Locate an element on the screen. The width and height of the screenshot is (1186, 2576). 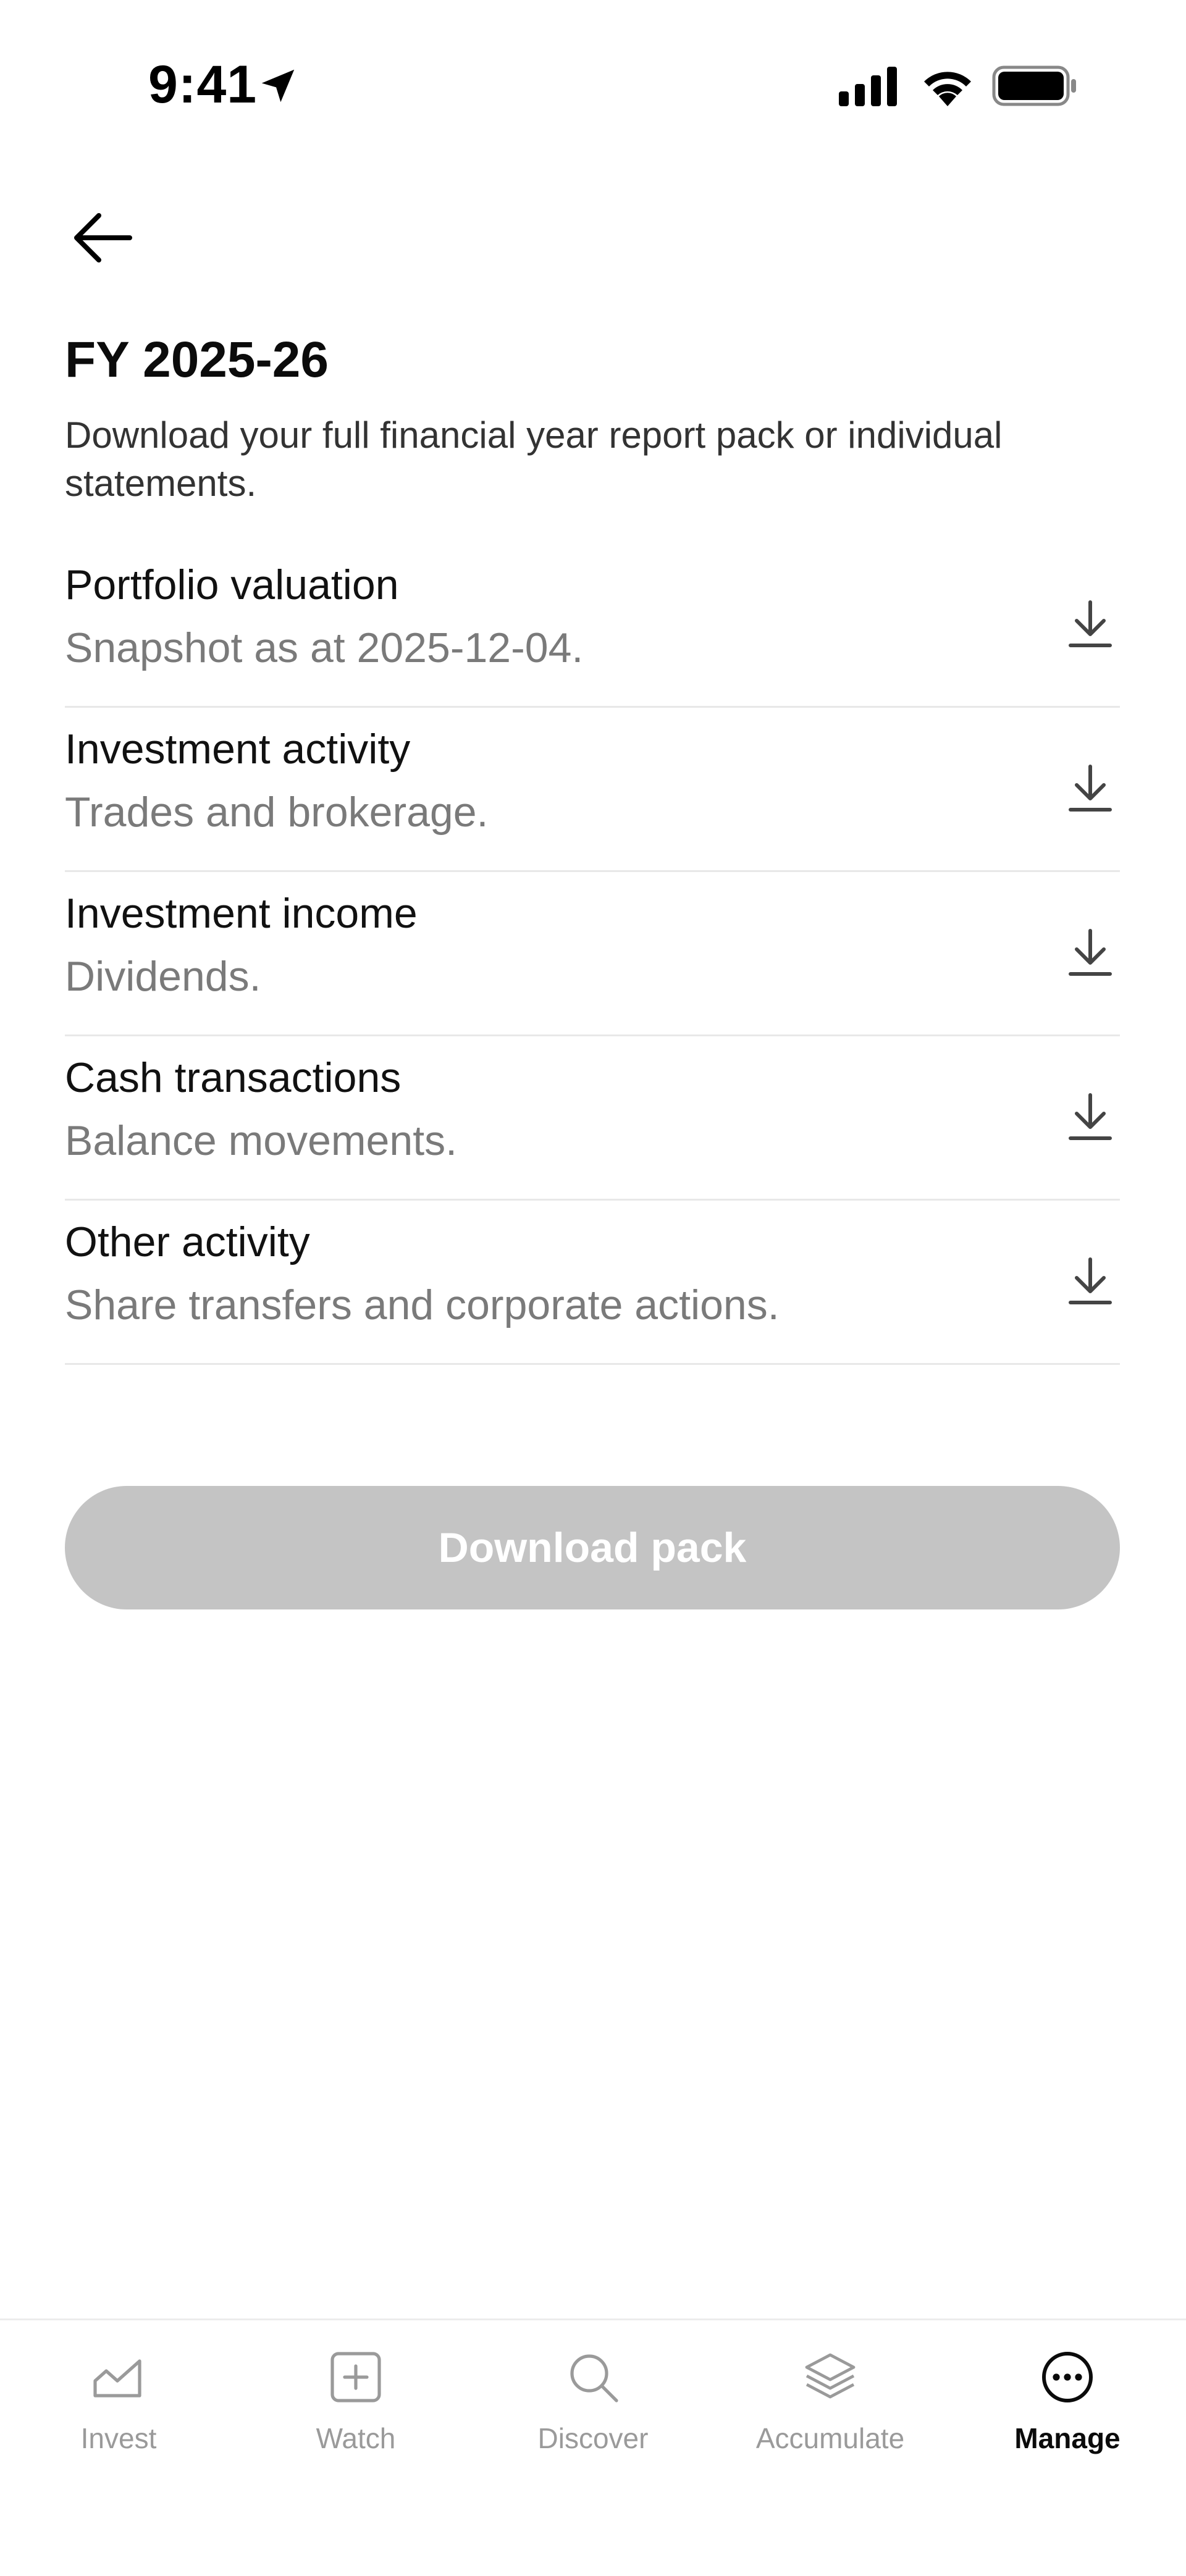
report-title: Investment activity is located at coordinates (238, 749).